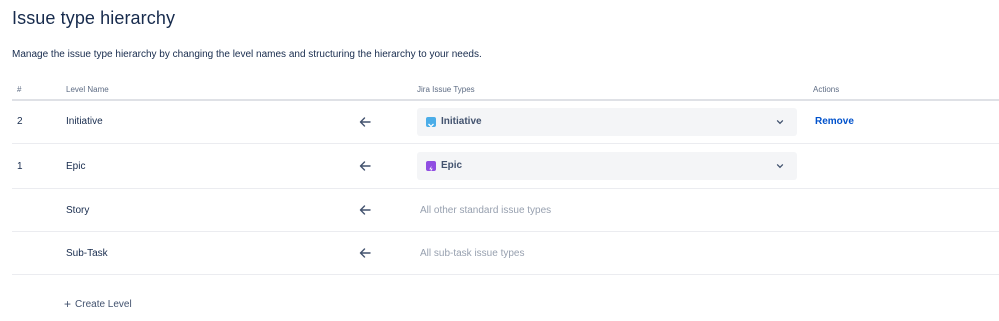  What do you see at coordinates (19, 89) in the screenshot?
I see `header-number: #` at bounding box center [19, 89].